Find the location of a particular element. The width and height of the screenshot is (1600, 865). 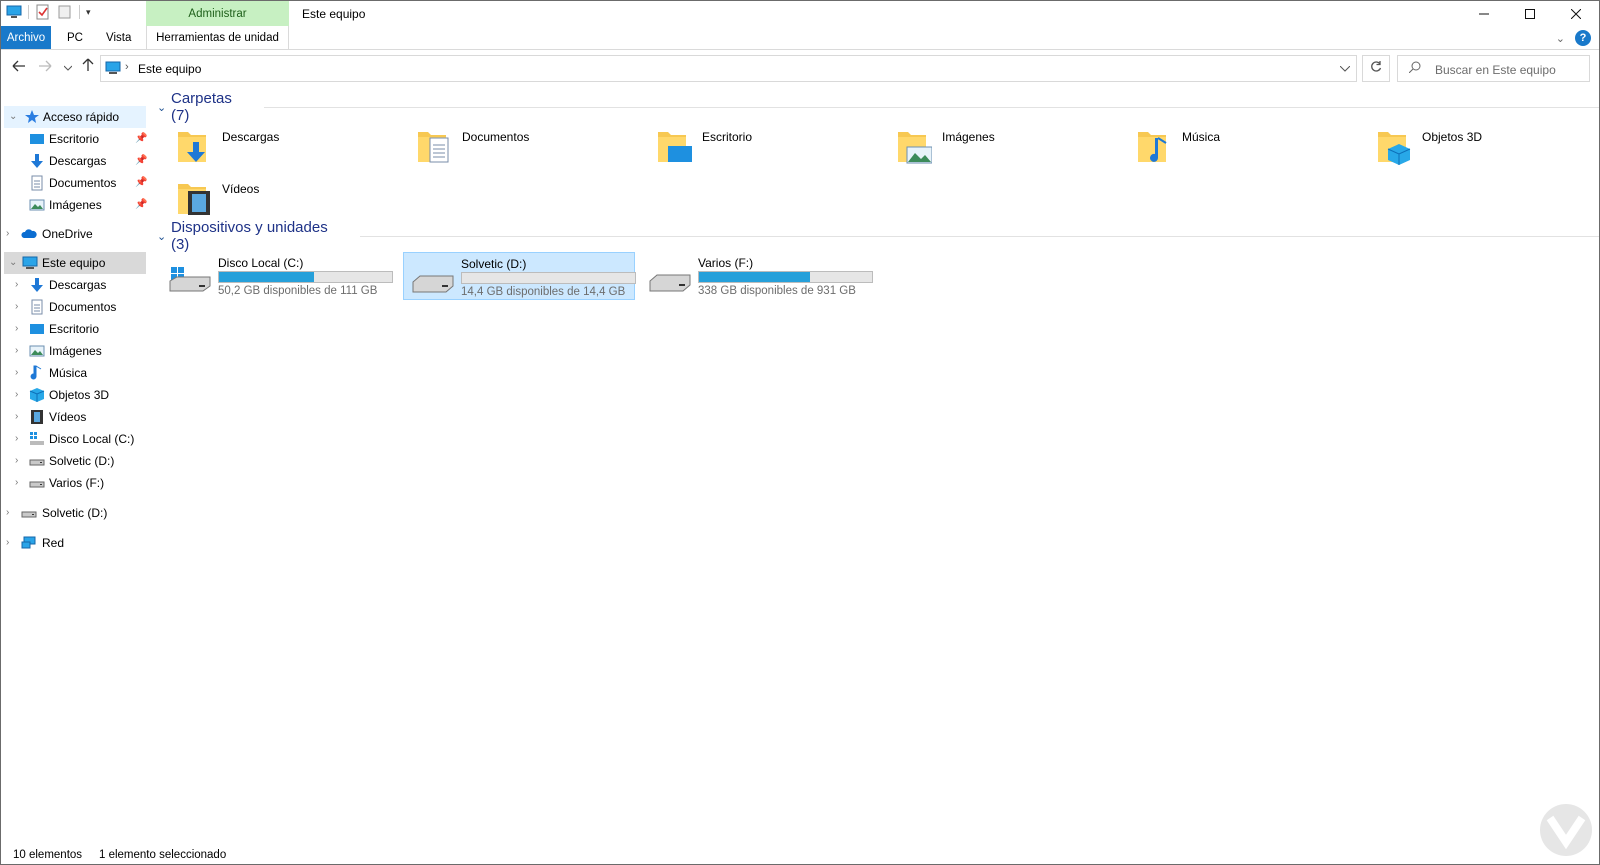

chevron-down-icon is located at coordinates (1345, 68).